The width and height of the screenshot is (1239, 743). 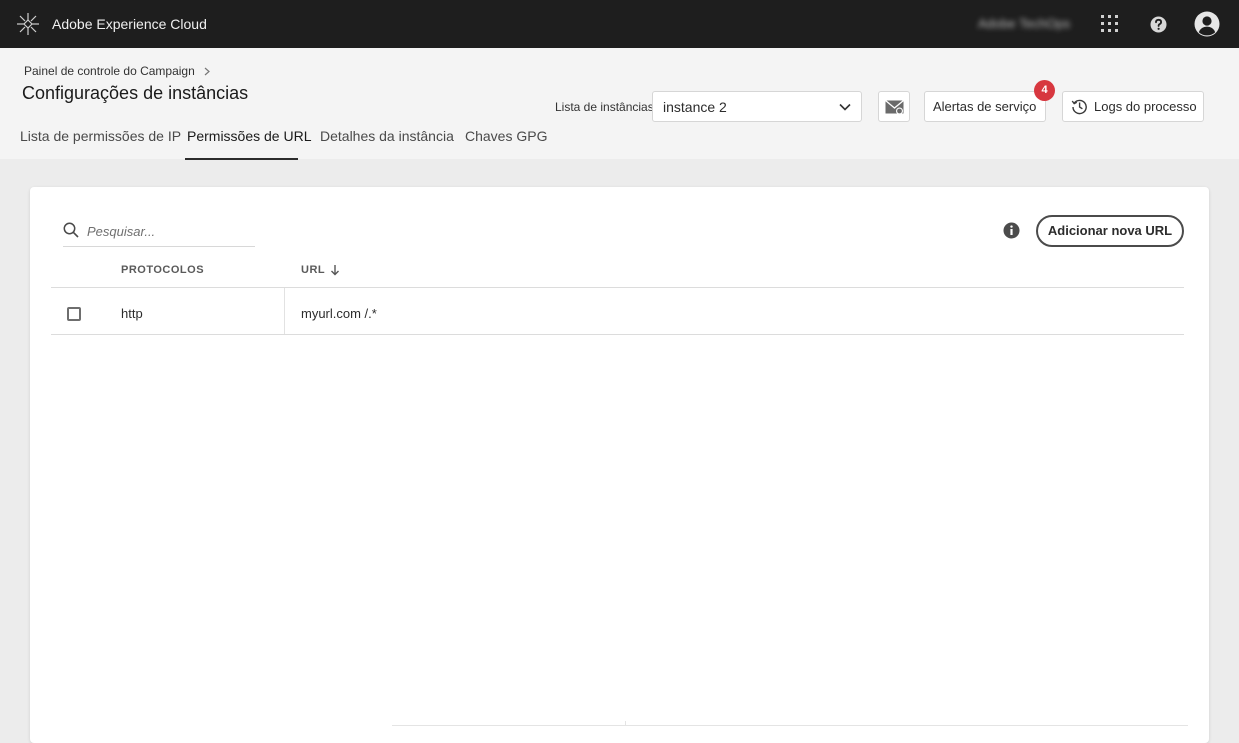 What do you see at coordinates (695, 107) in the screenshot?
I see `instance-select-value: instance 2` at bounding box center [695, 107].